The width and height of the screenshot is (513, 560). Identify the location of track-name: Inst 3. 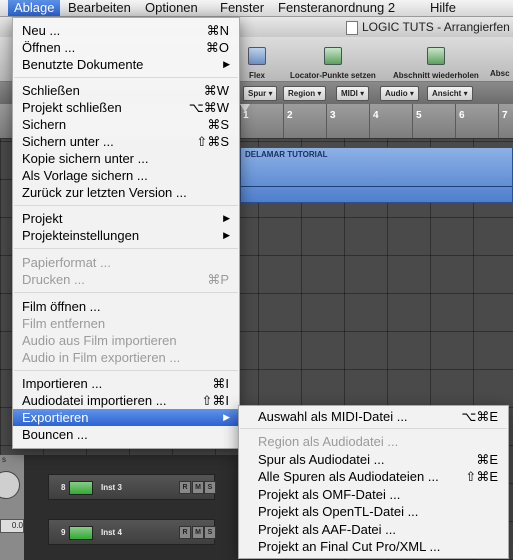
(111, 487).